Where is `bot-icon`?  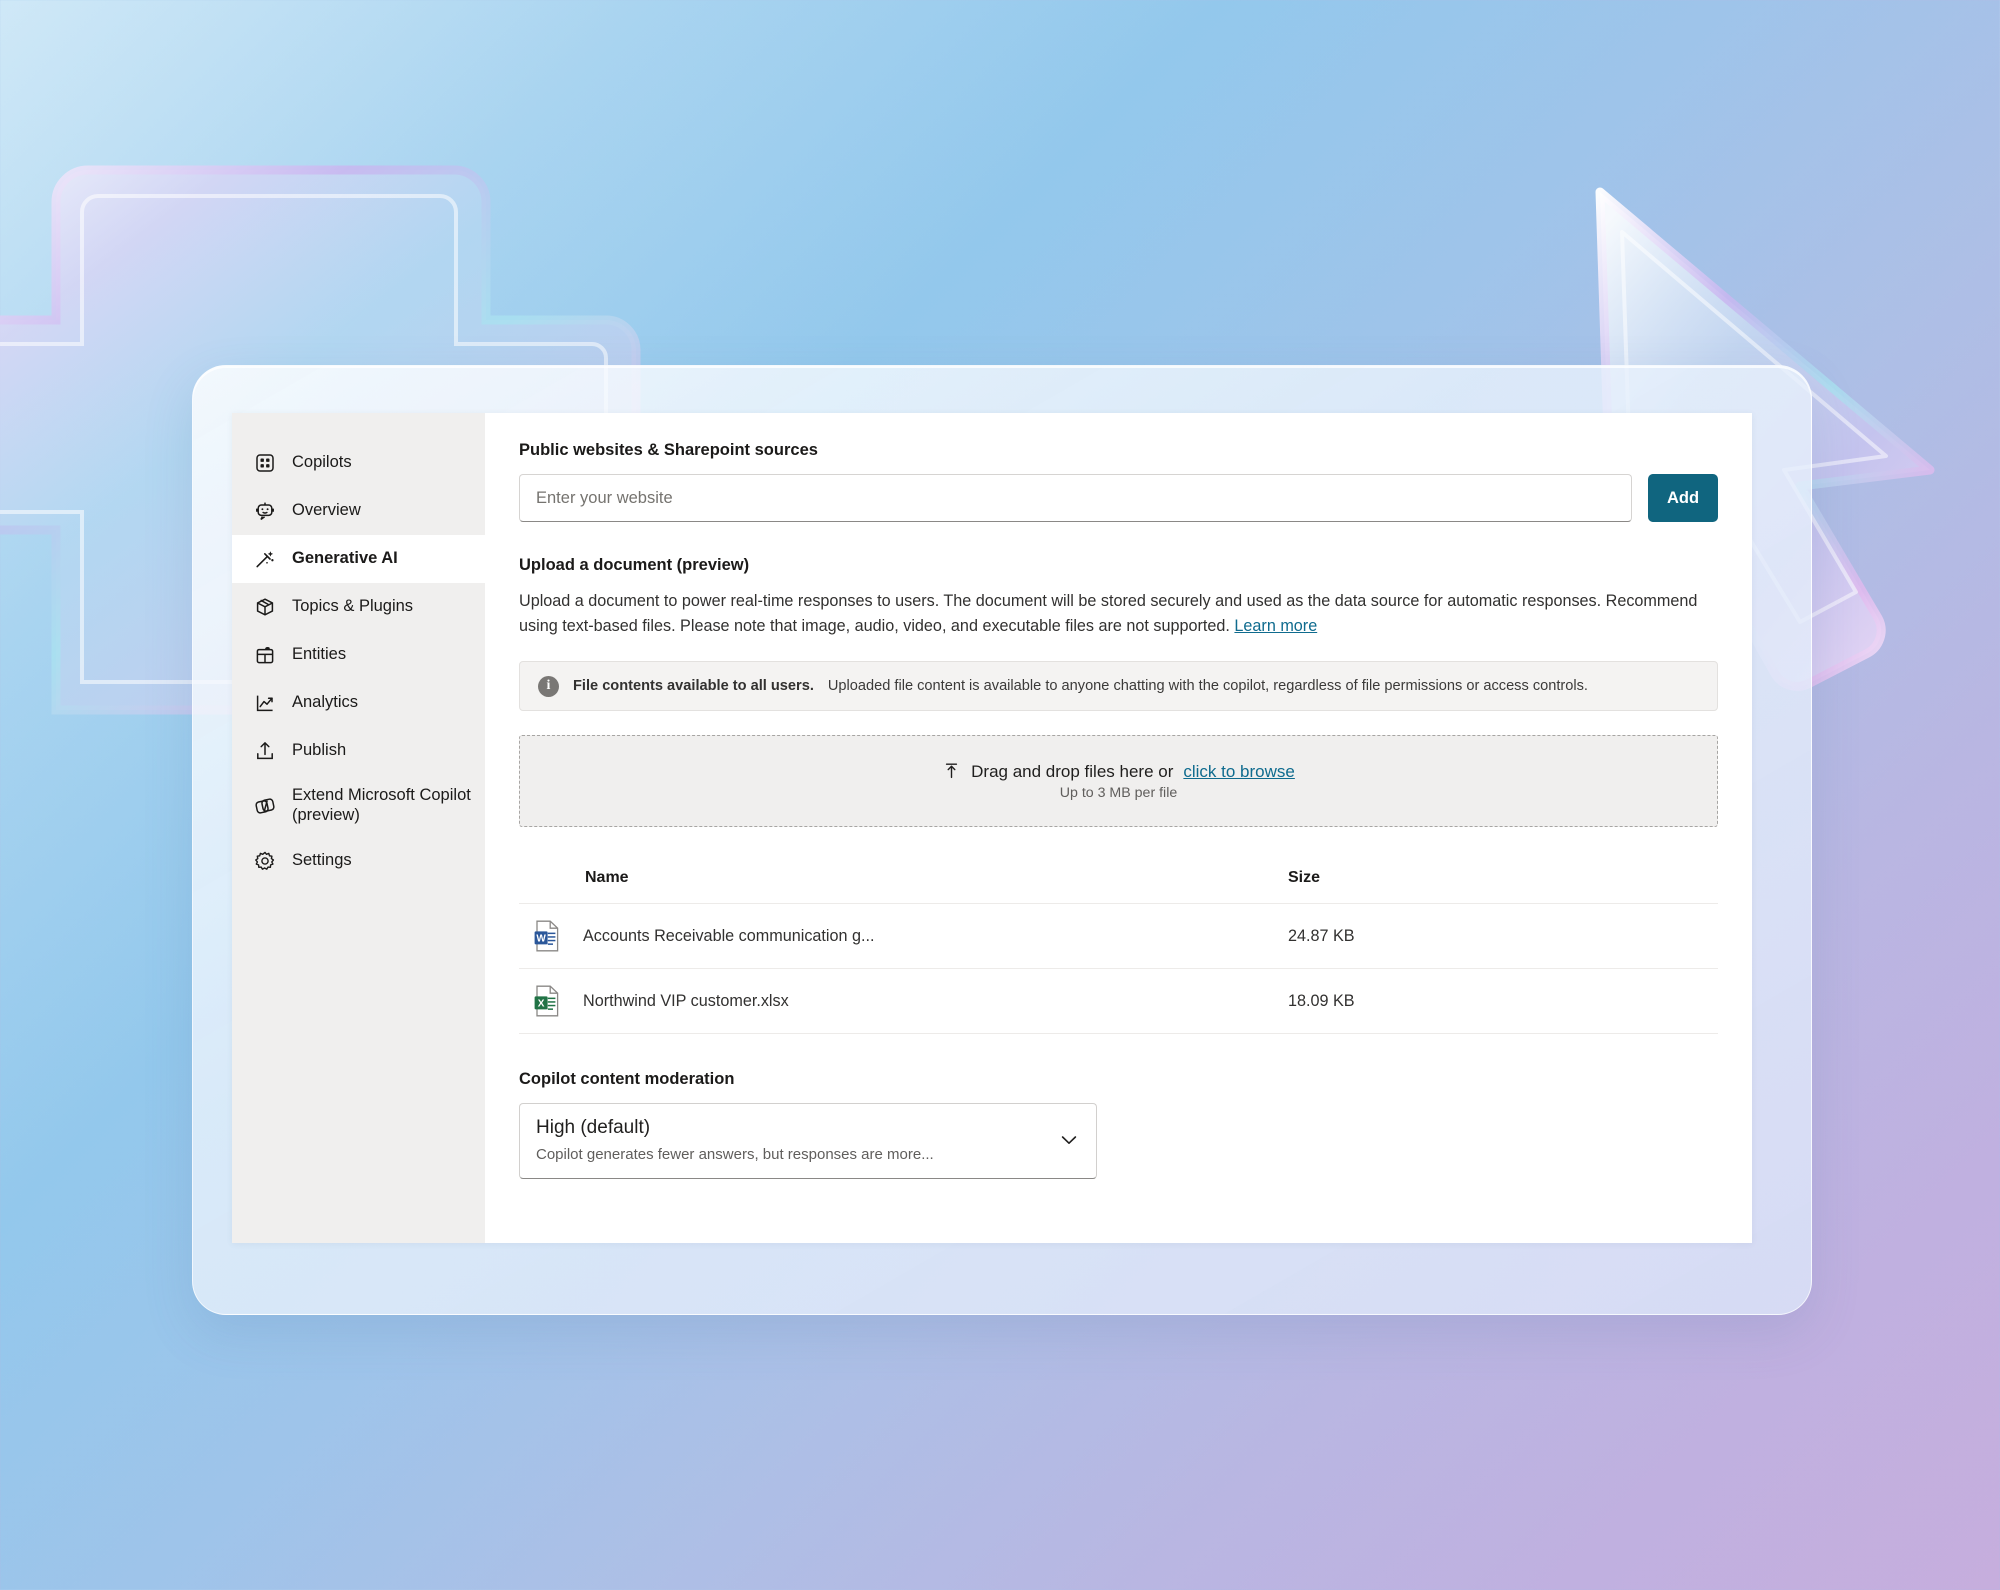 bot-icon is located at coordinates (265, 511).